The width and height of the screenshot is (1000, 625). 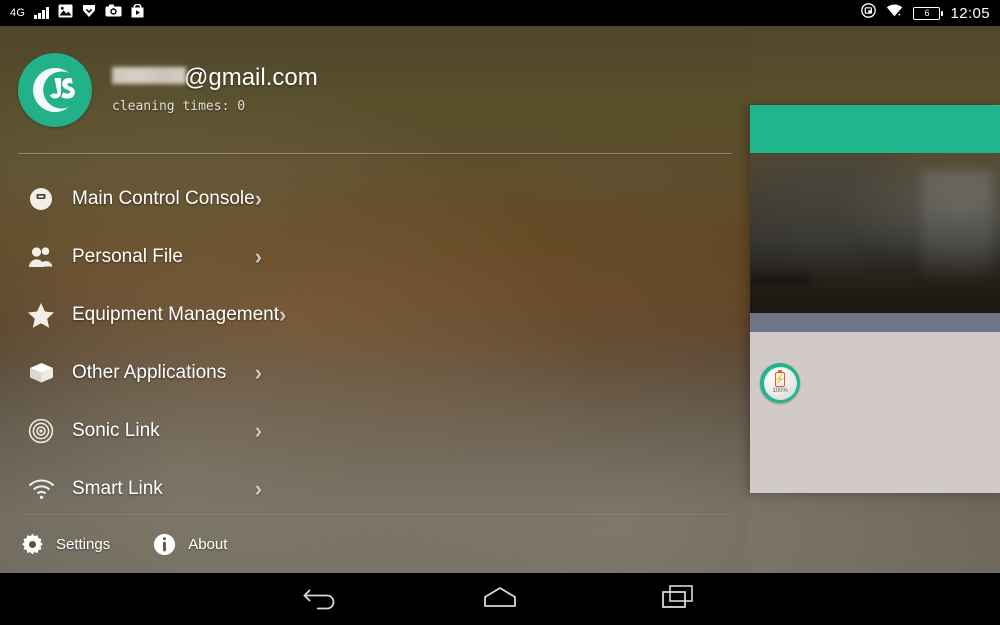 What do you see at coordinates (375, 514) in the screenshot?
I see `footer-divider` at bounding box center [375, 514].